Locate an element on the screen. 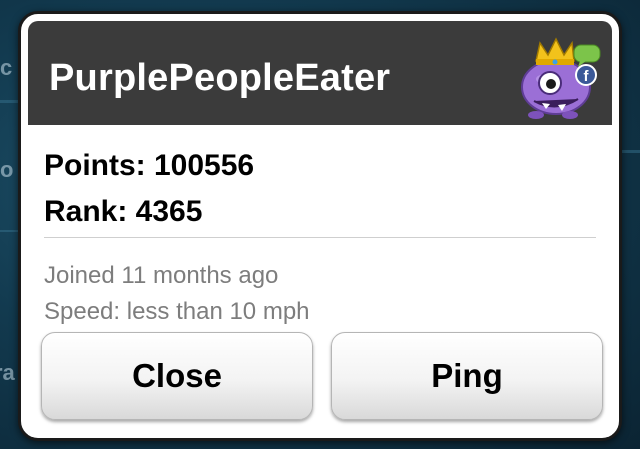 The width and height of the screenshot is (640, 449). map-label-fragment: c is located at coordinates (6, 67).